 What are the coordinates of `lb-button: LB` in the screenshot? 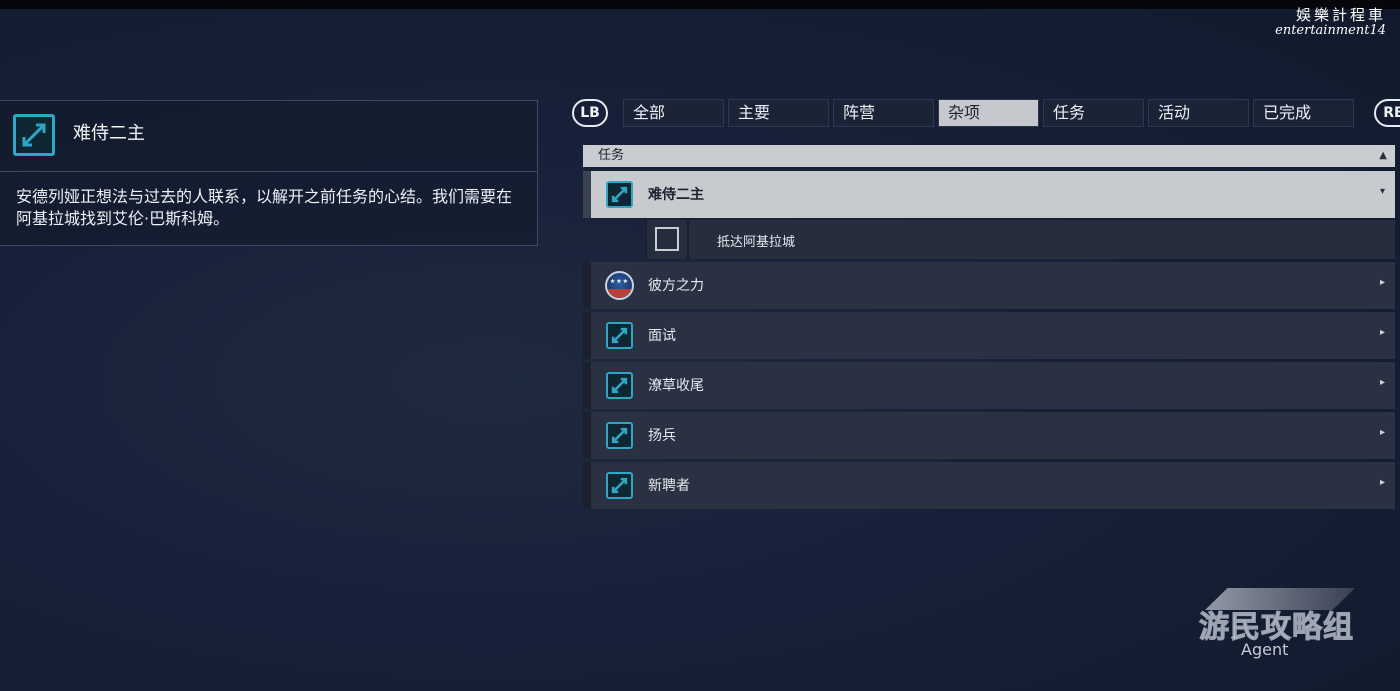 It's located at (590, 113).